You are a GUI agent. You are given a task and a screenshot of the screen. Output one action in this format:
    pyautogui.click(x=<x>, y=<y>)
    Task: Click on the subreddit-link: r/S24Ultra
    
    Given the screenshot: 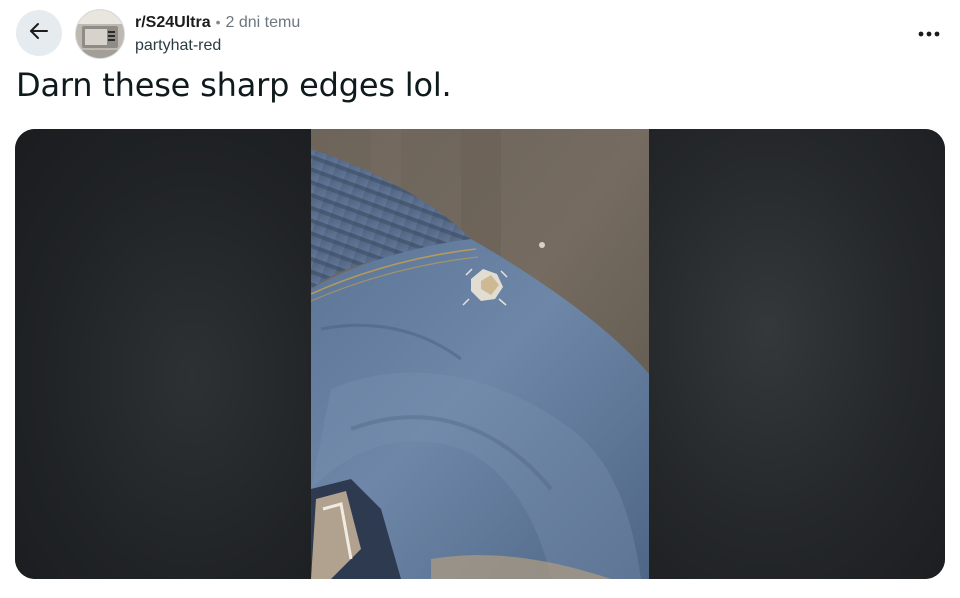 What is the action you would take?
    pyautogui.click(x=173, y=23)
    